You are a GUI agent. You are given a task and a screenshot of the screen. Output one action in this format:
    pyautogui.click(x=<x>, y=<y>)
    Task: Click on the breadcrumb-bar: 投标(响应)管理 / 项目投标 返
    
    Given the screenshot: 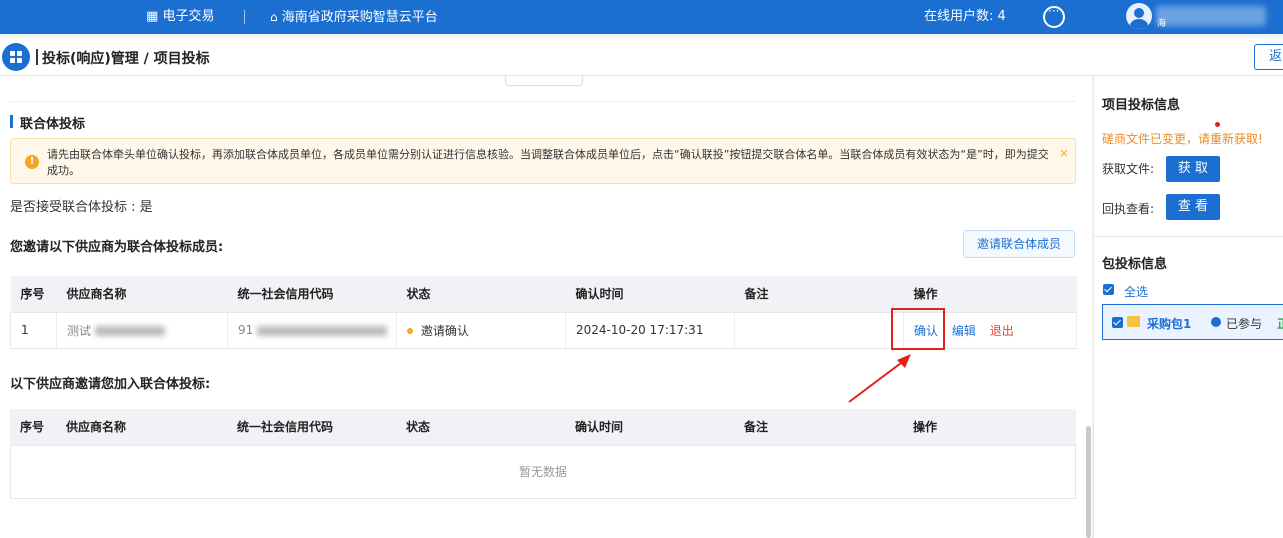 What is the action you would take?
    pyautogui.click(x=641, y=57)
    